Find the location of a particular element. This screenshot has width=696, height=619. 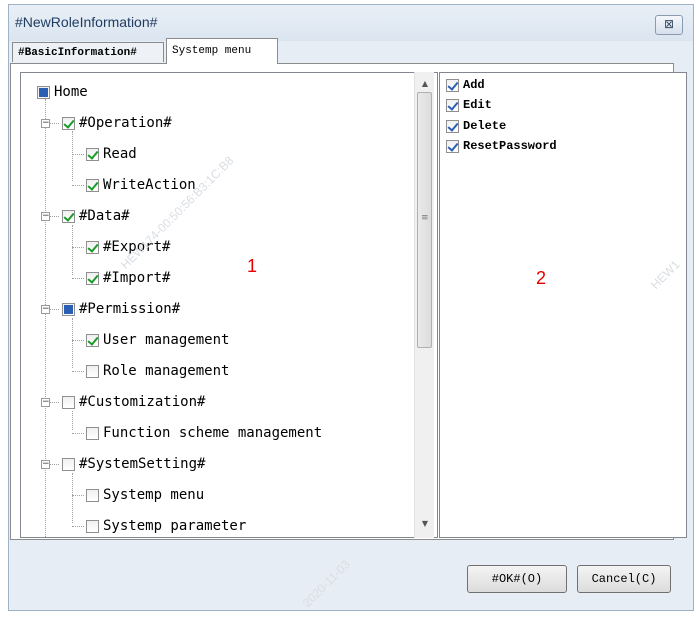

permission-label: Delete is located at coordinates (485, 126).